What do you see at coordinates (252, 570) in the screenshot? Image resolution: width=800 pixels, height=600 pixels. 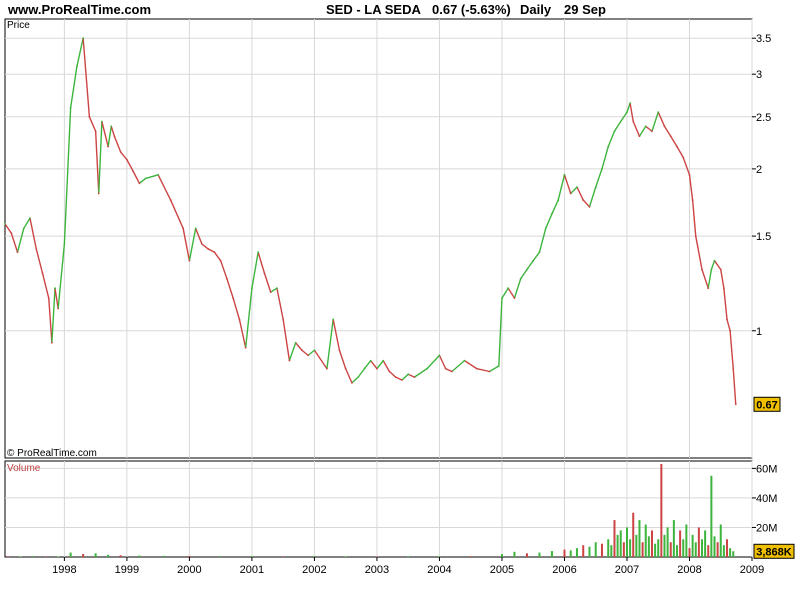 I see `x-tick-label: 2001` at bounding box center [252, 570].